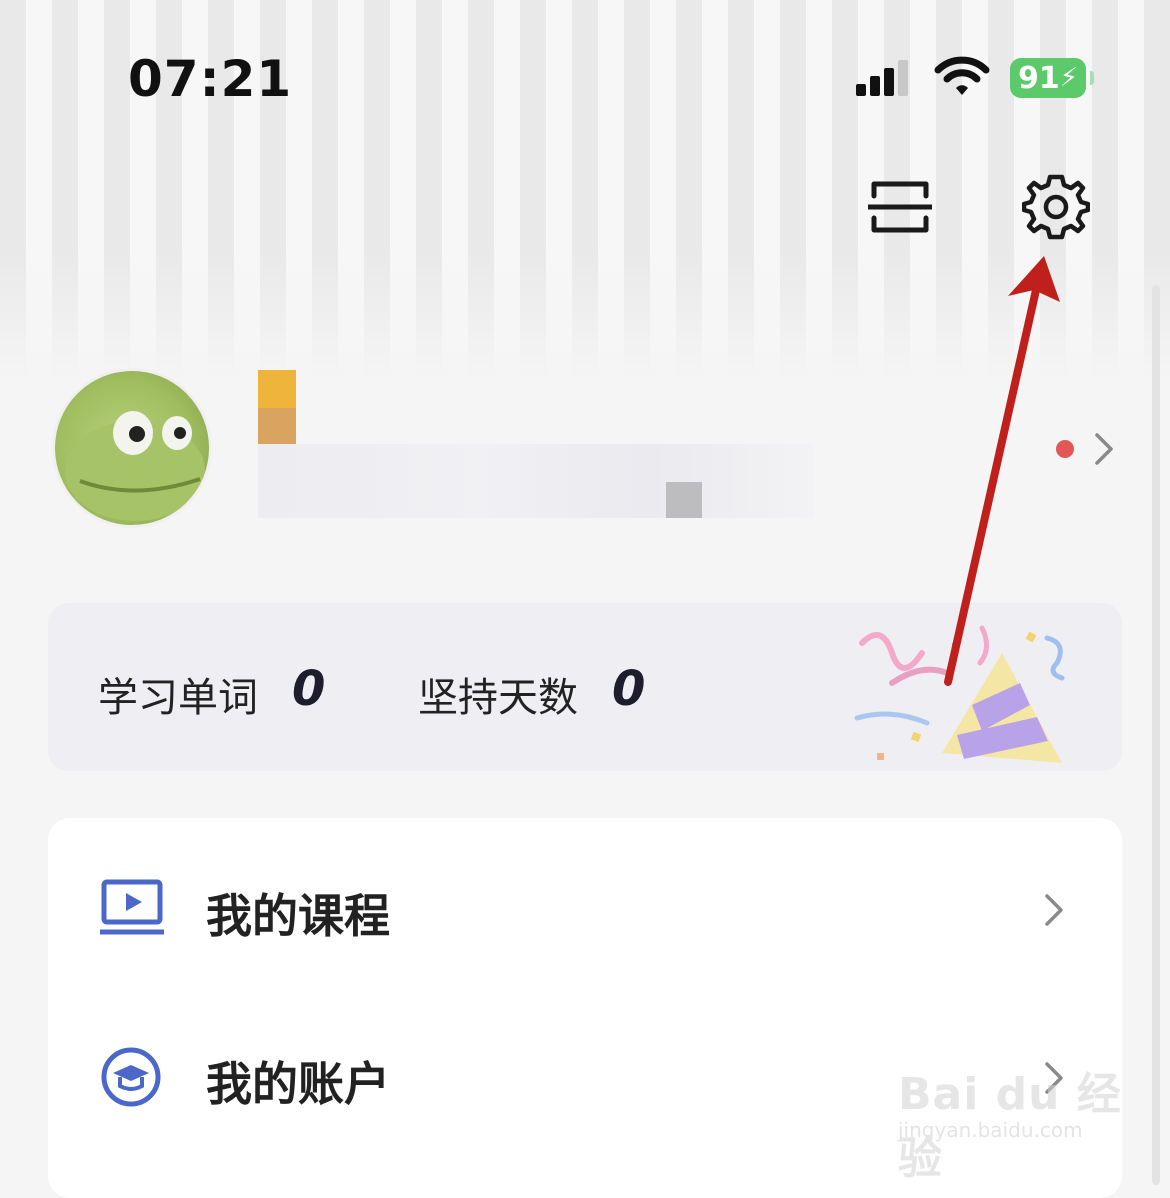  What do you see at coordinates (629, 689) in the screenshot?
I see `streak-days-value: 0` at bounding box center [629, 689].